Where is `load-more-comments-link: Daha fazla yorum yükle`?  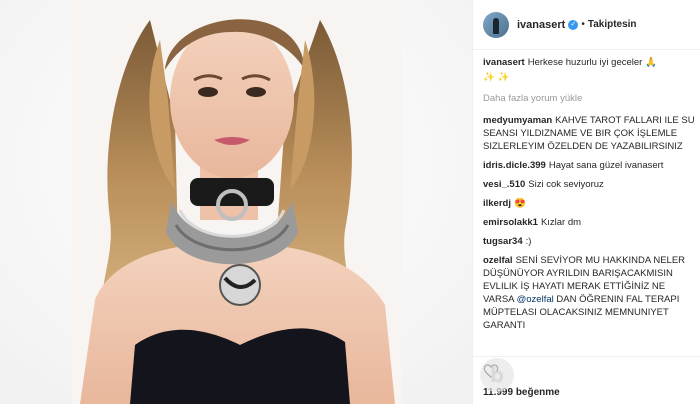 load-more-comments-link: Daha fazla yorum yükle is located at coordinates (589, 98).